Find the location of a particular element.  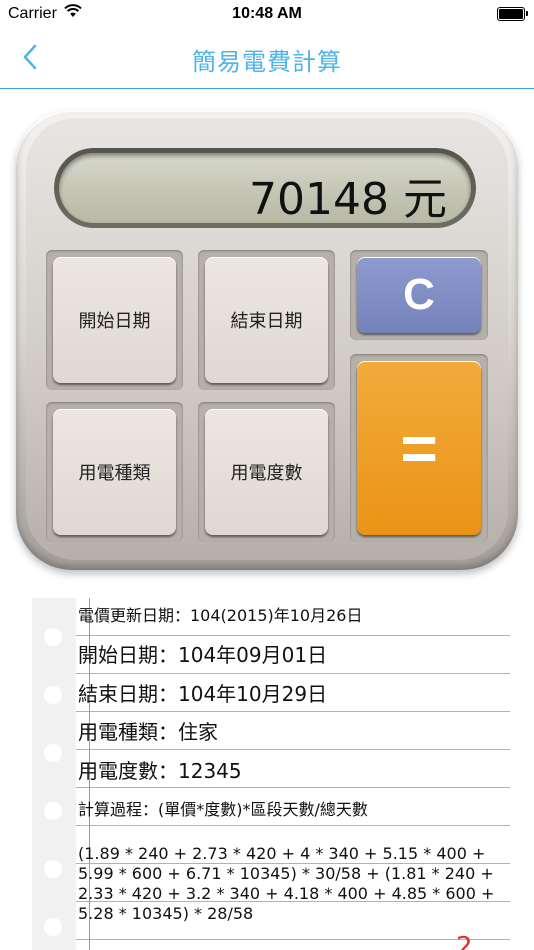

display-screen: 70148 元 is located at coordinates (265, 189).